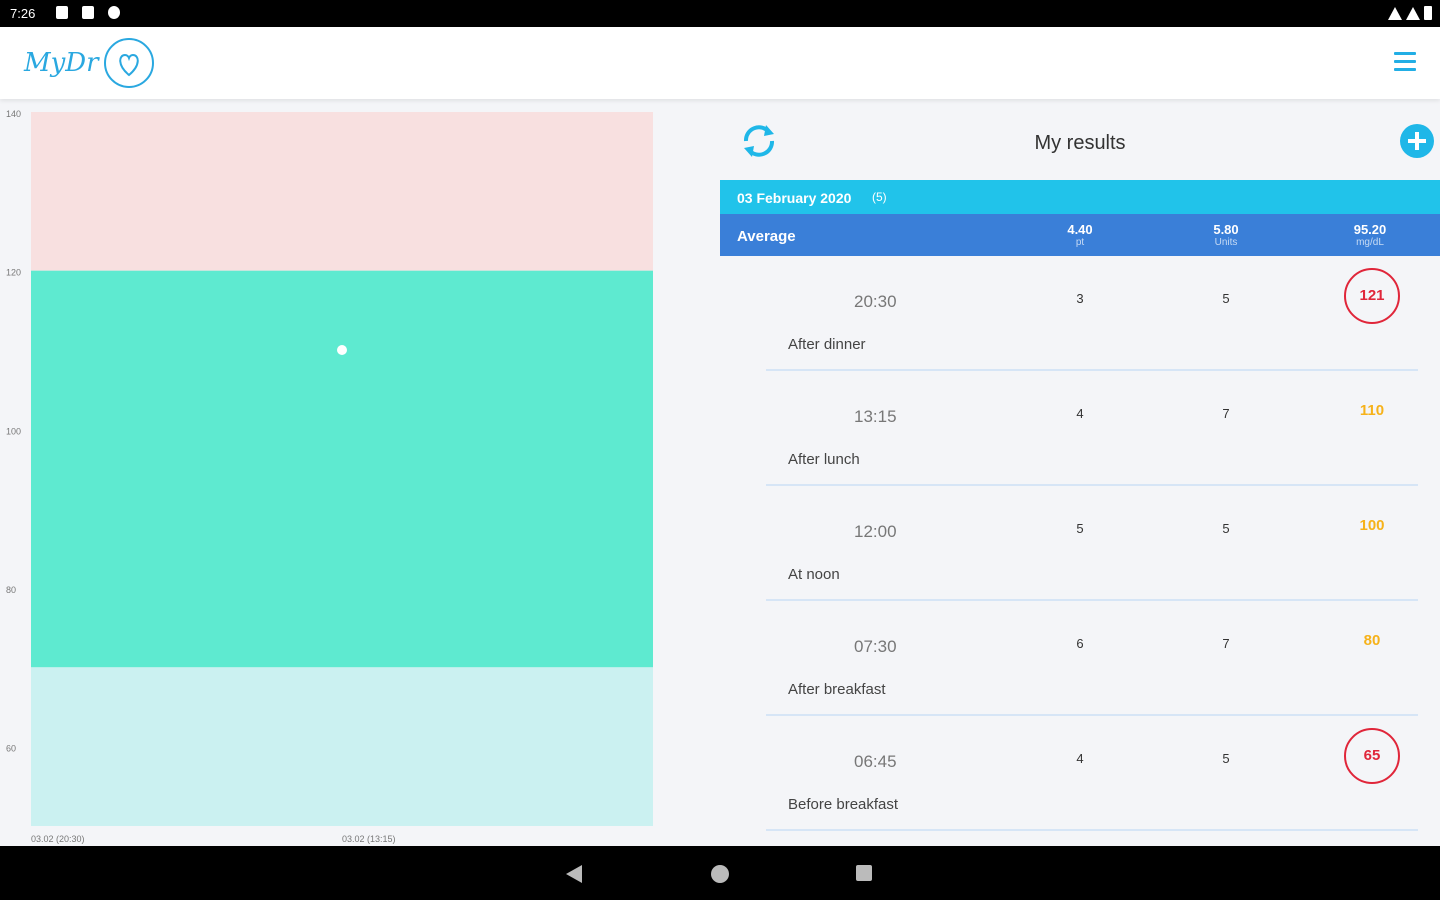  What do you see at coordinates (1092, 428) in the screenshot?
I see `list-item: 13:15 After lunch 4 7 110` at bounding box center [1092, 428].